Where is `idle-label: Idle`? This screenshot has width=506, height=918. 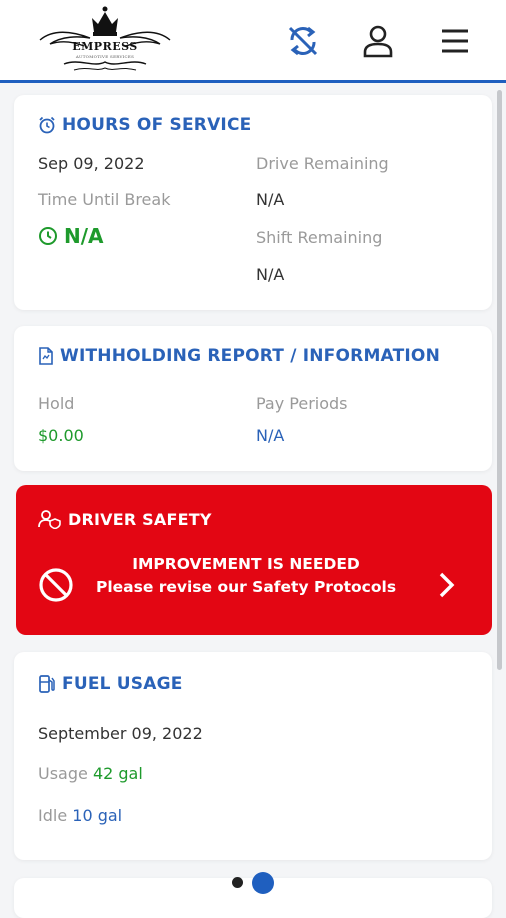
idle-label: Idle is located at coordinates (53, 815).